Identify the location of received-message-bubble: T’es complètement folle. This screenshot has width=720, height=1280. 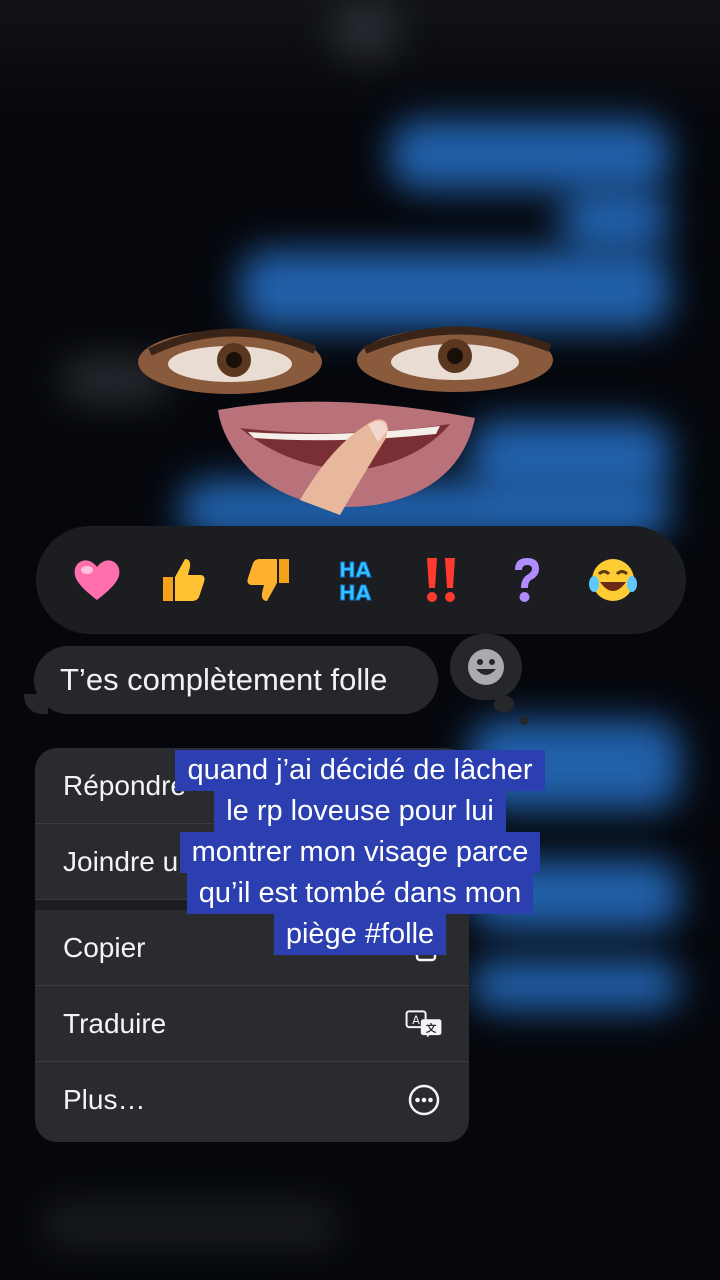
(236, 680).